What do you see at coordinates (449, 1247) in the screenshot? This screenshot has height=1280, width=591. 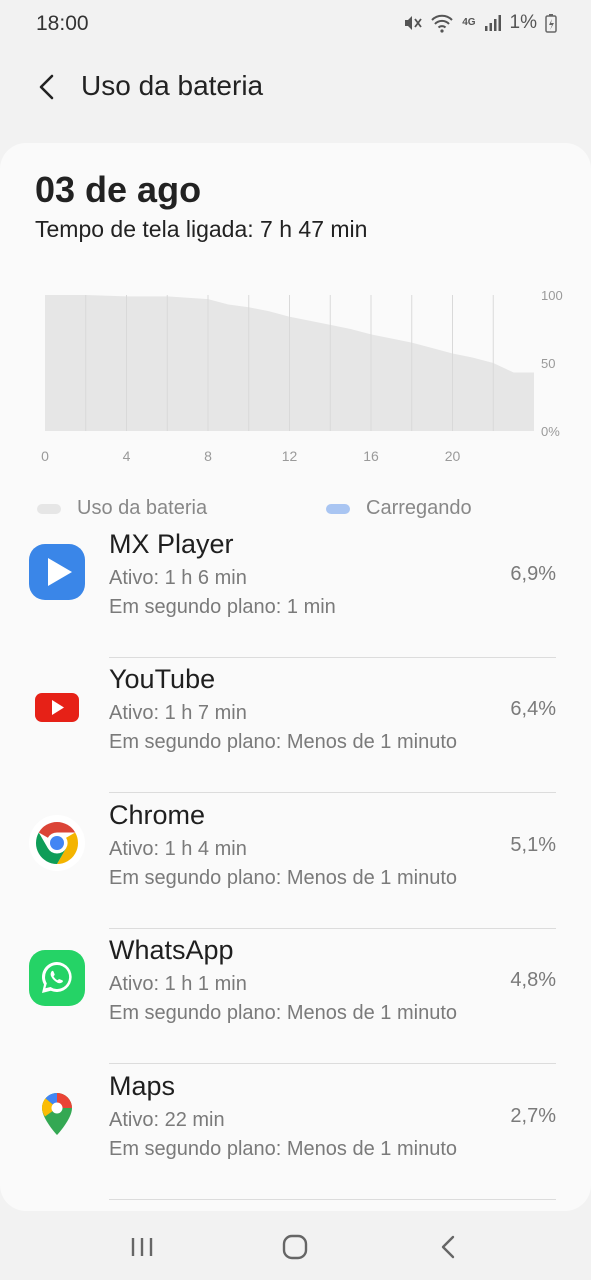 I see `back-icon` at bounding box center [449, 1247].